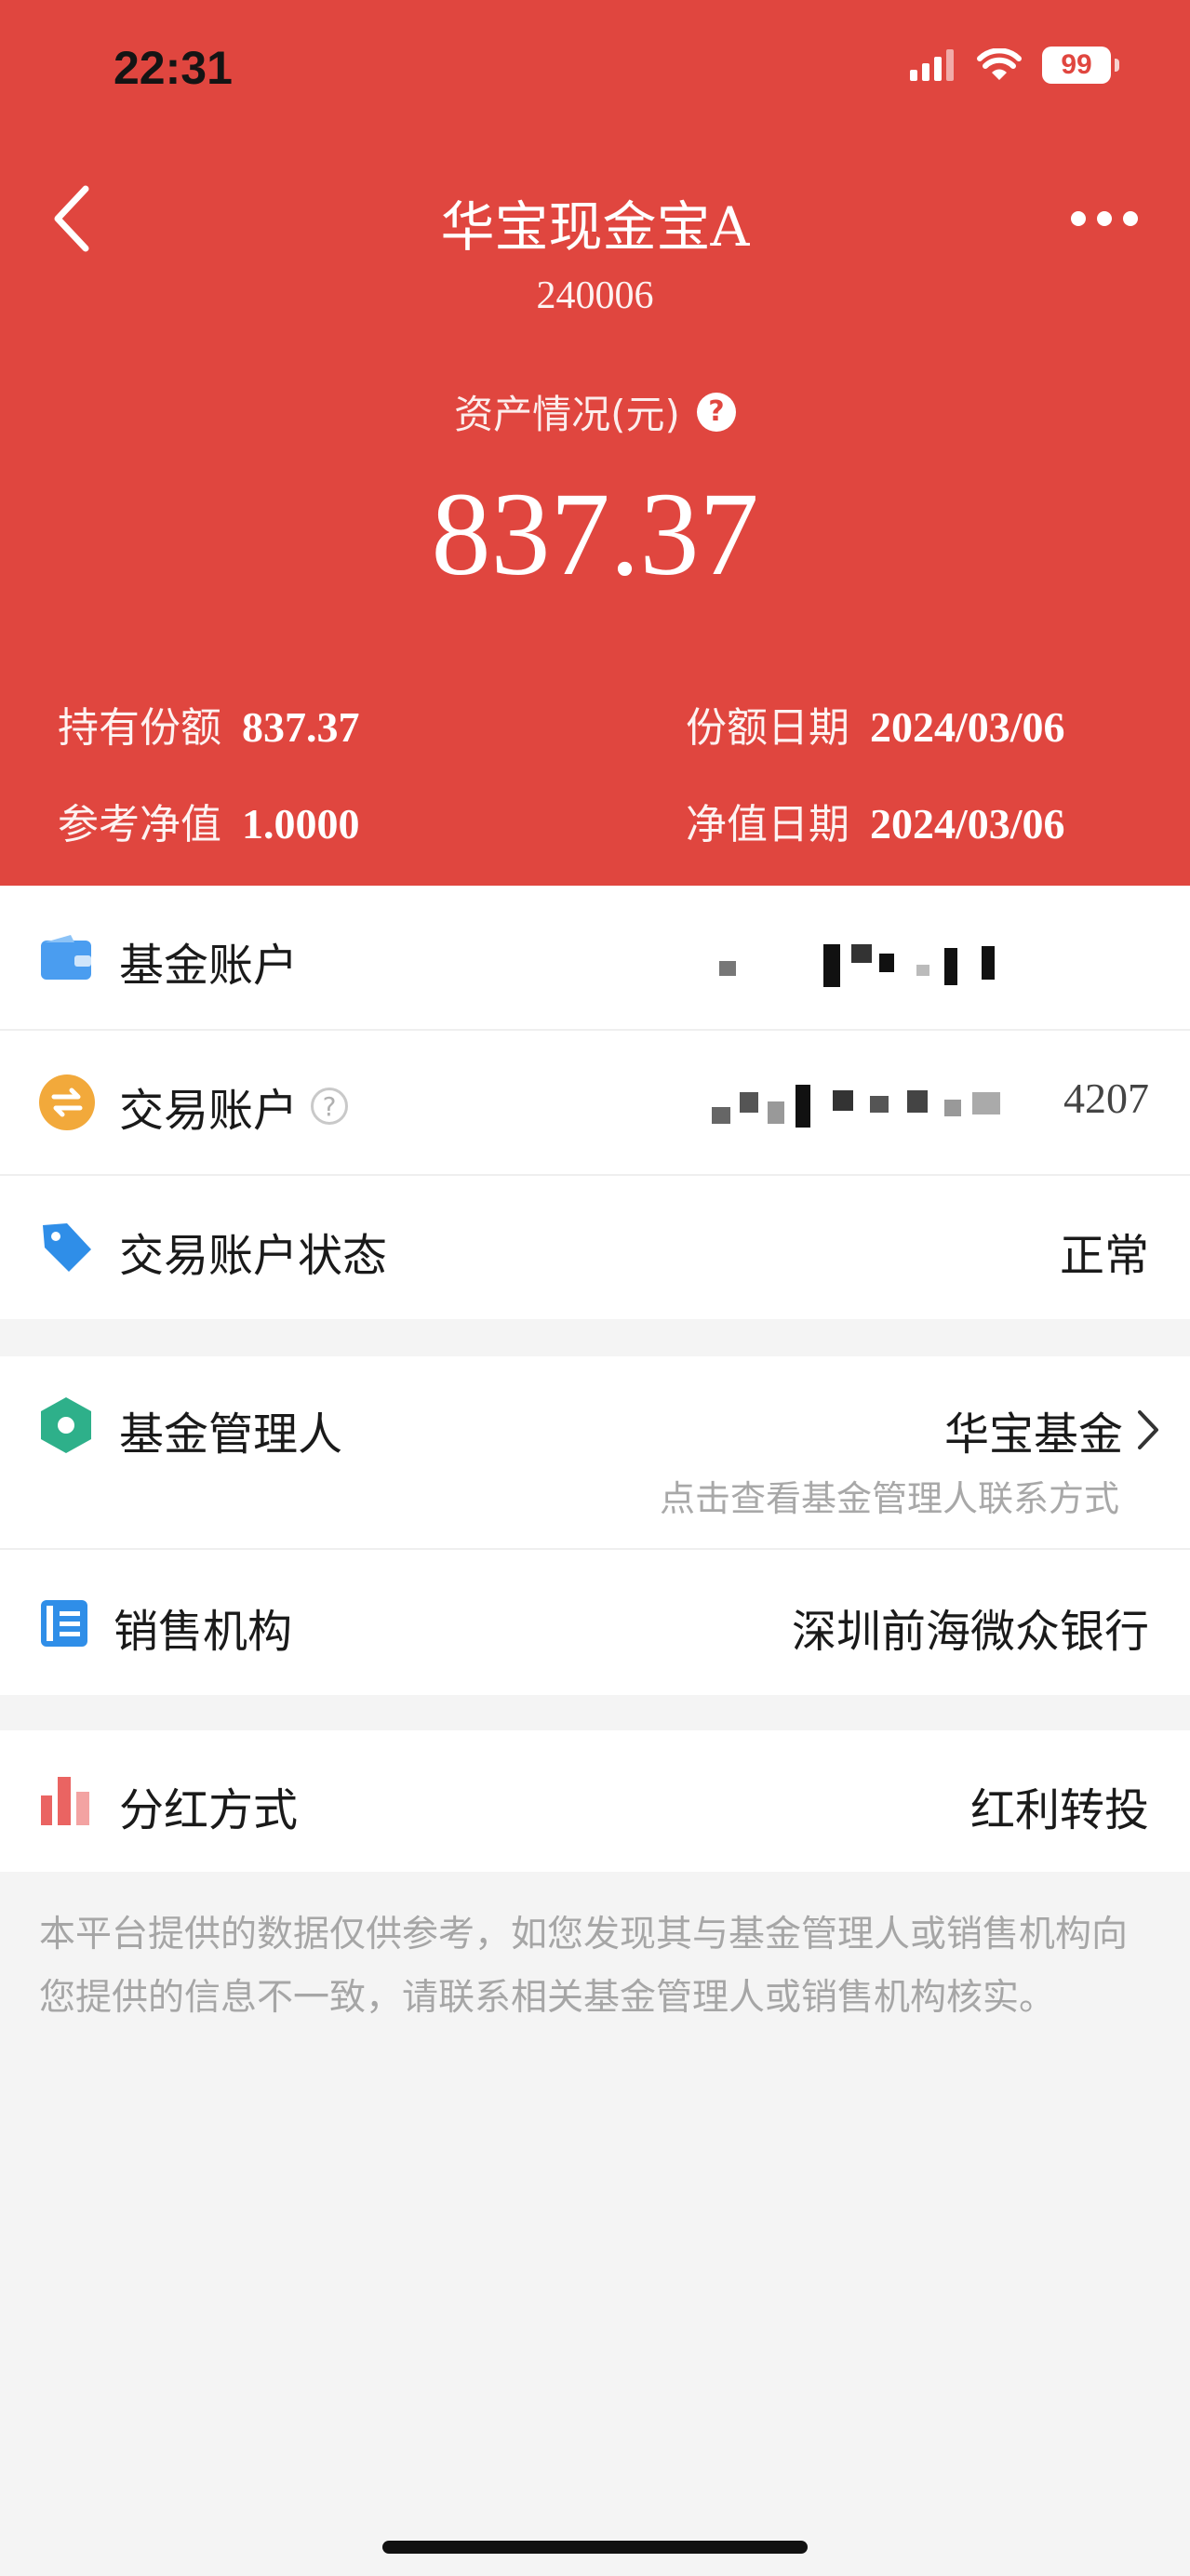 This screenshot has height=2576, width=1190. What do you see at coordinates (595, 1102) in the screenshot?
I see `trade-account-row: 交易账户 ? 4207` at bounding box center [595, 1102].